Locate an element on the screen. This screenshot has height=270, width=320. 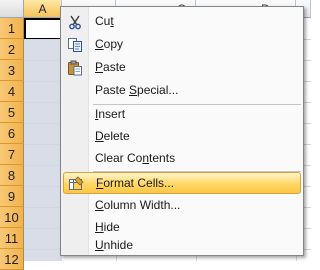
menu-item-paste: Paste is located at coordinates (182, 68).